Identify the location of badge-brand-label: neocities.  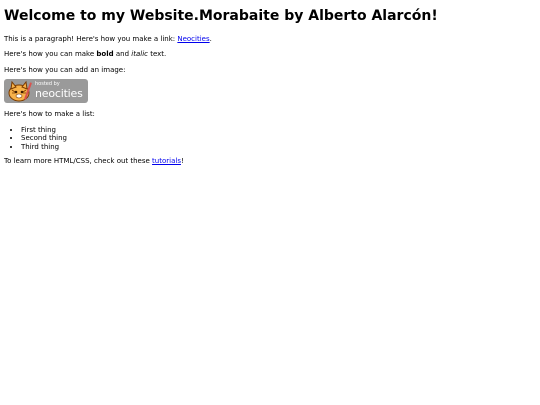
(59, 93).